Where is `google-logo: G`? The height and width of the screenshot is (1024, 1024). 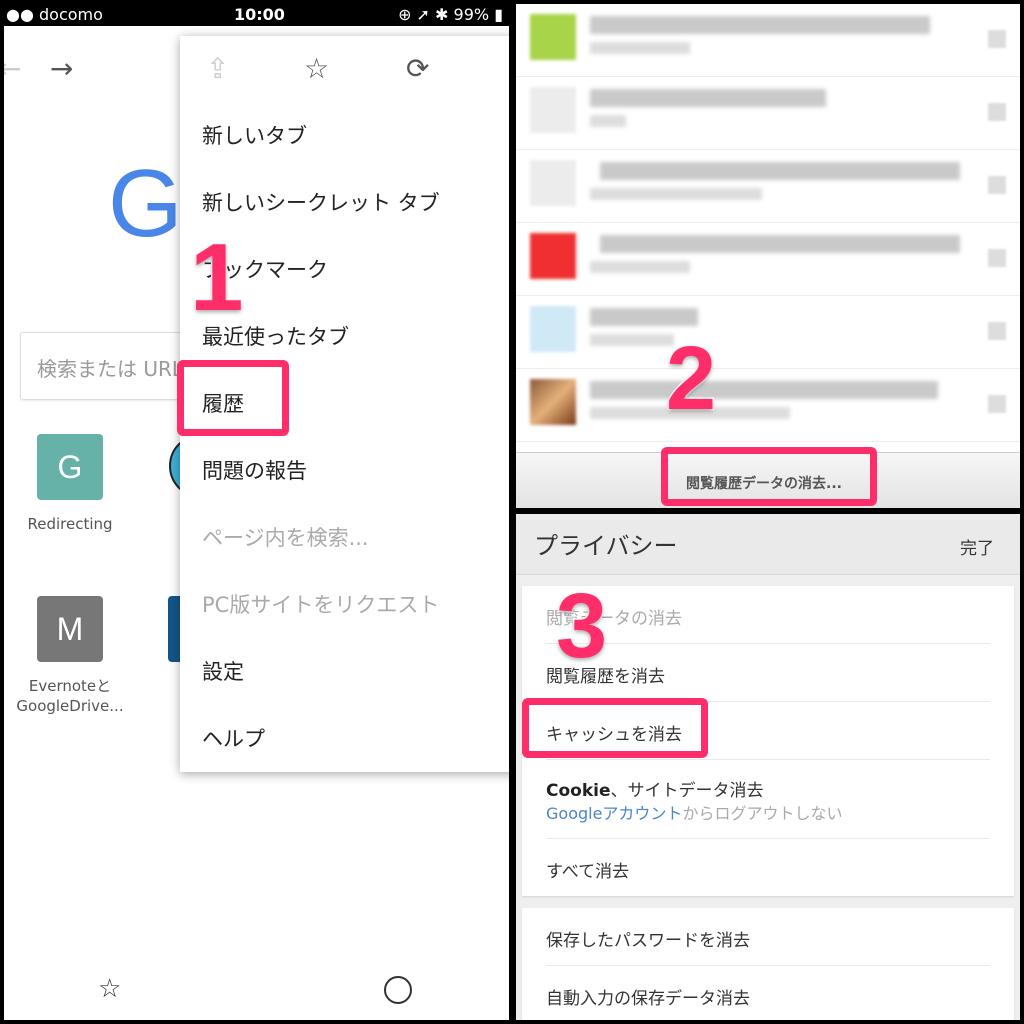 google-logo: G is located at coordinates (145, 203).